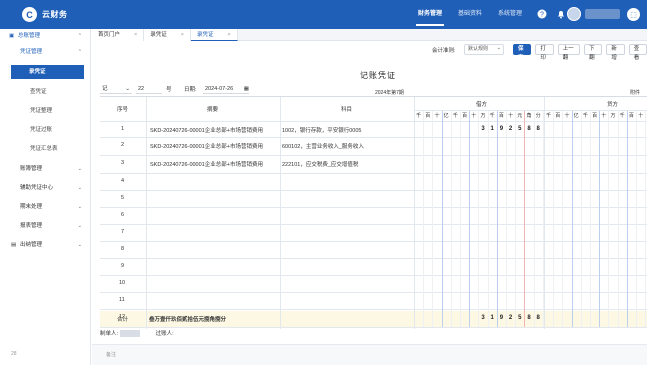  What do you see at coordinates (45, 188) in the screenshot?
I see `sidebar-item-aux-voucher: 辅助凭证中心 ⌄` at bounding box center [45, 188].